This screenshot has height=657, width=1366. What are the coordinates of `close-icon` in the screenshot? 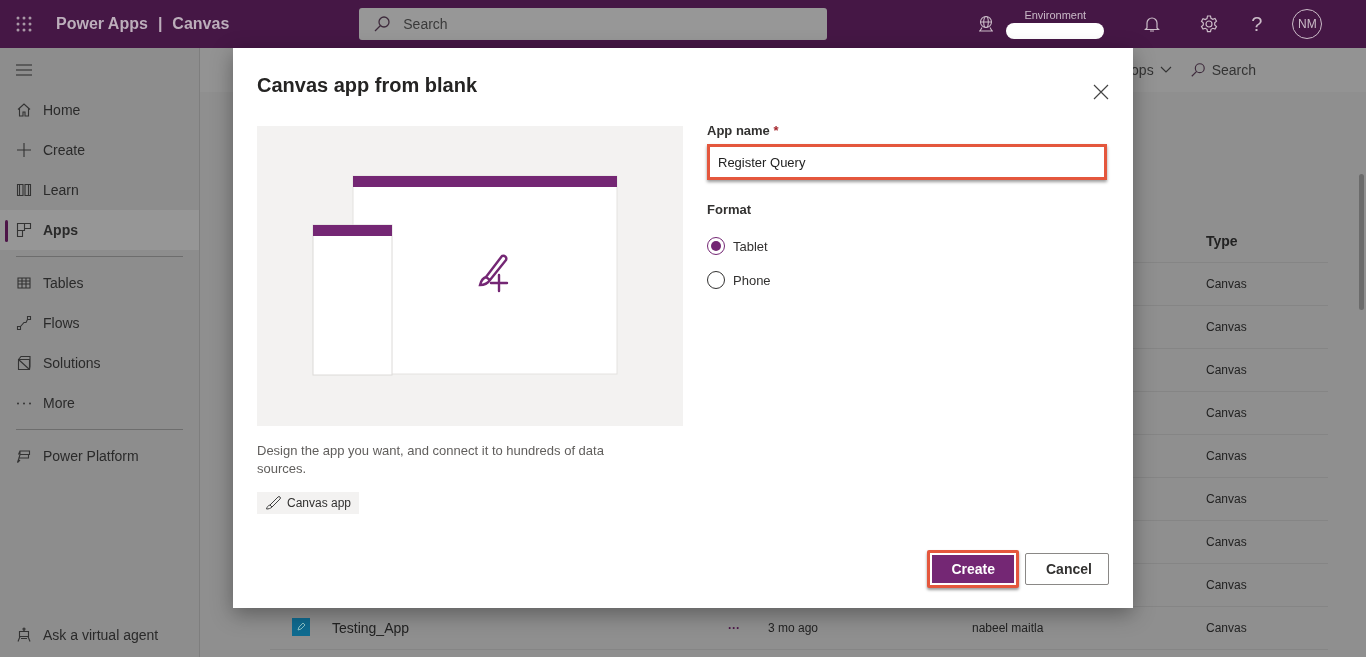 It's located at (1101, 92).